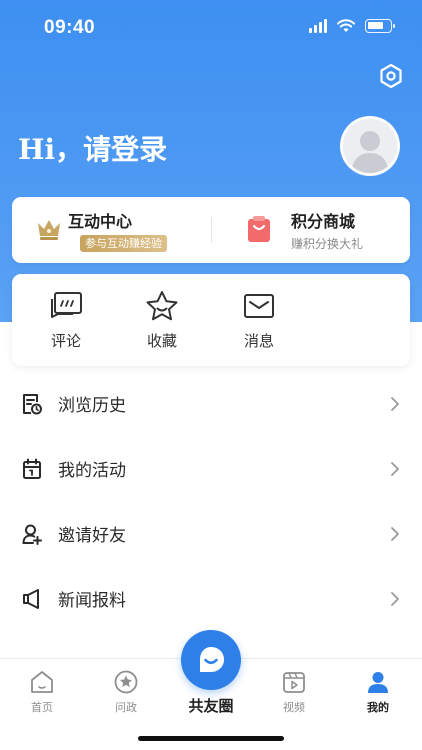 The height and width of the screenshot is (750, 422). I want to click on video-icon, so click(294, 682).